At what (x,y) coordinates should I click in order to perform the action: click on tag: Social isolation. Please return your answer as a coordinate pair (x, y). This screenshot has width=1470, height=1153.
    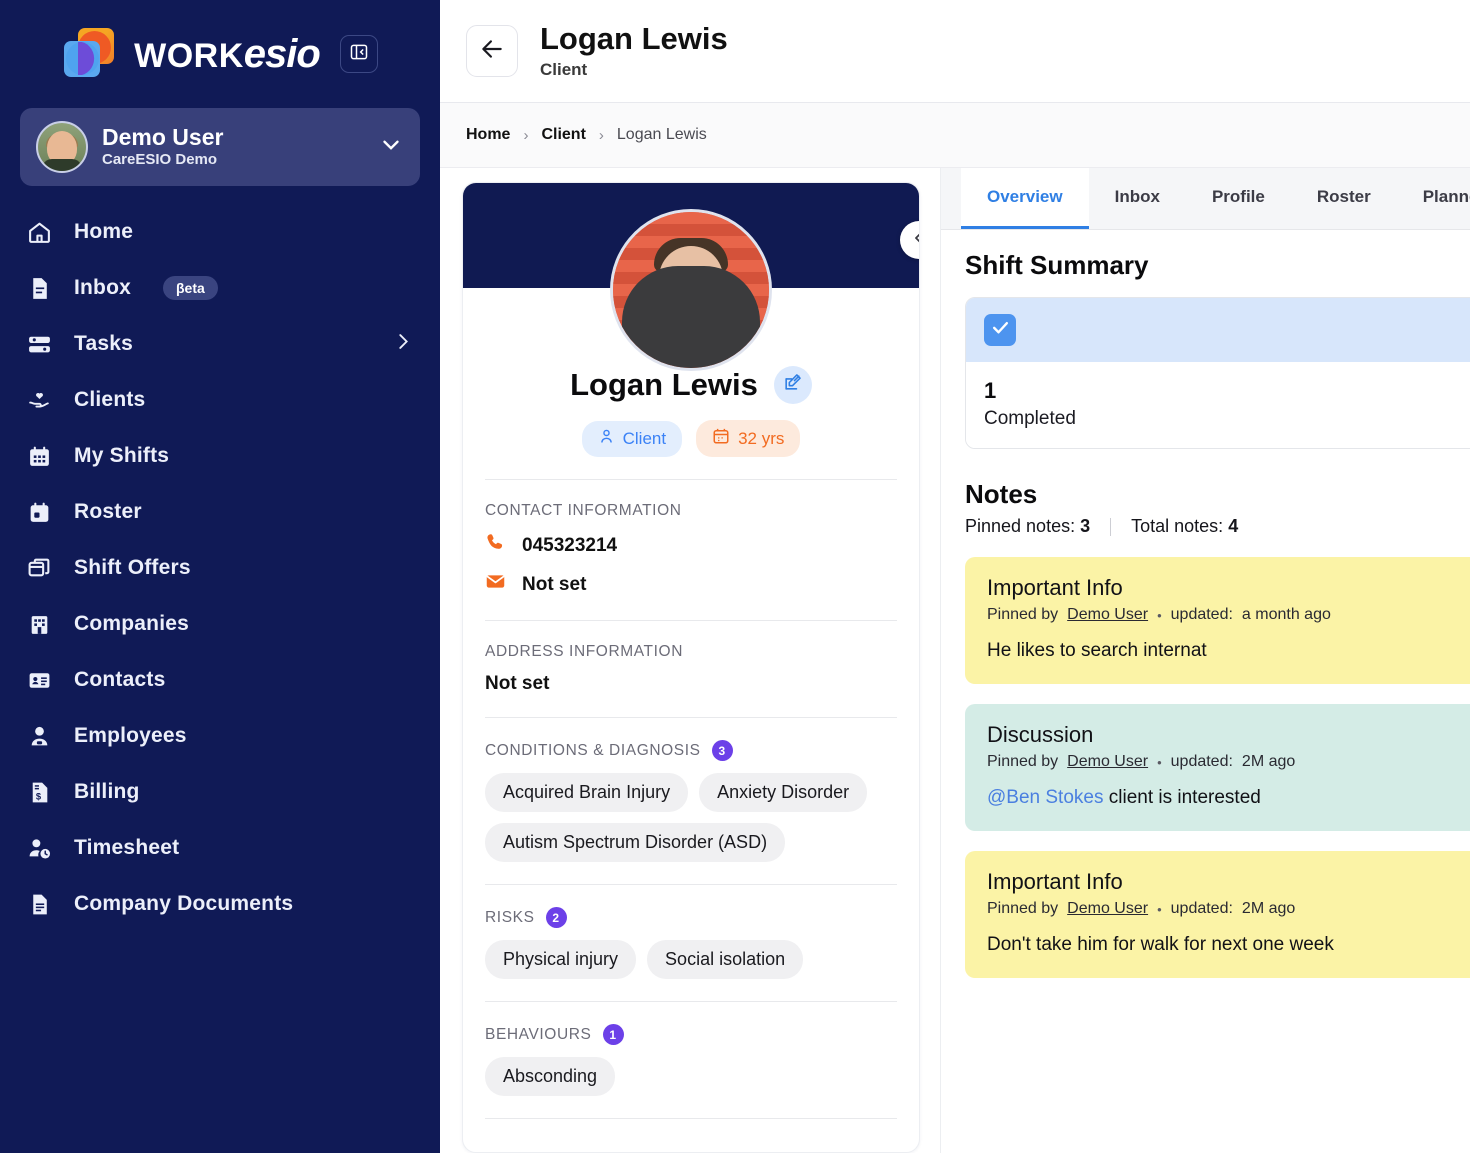
    Looking at the image, I should click on (725, 959).